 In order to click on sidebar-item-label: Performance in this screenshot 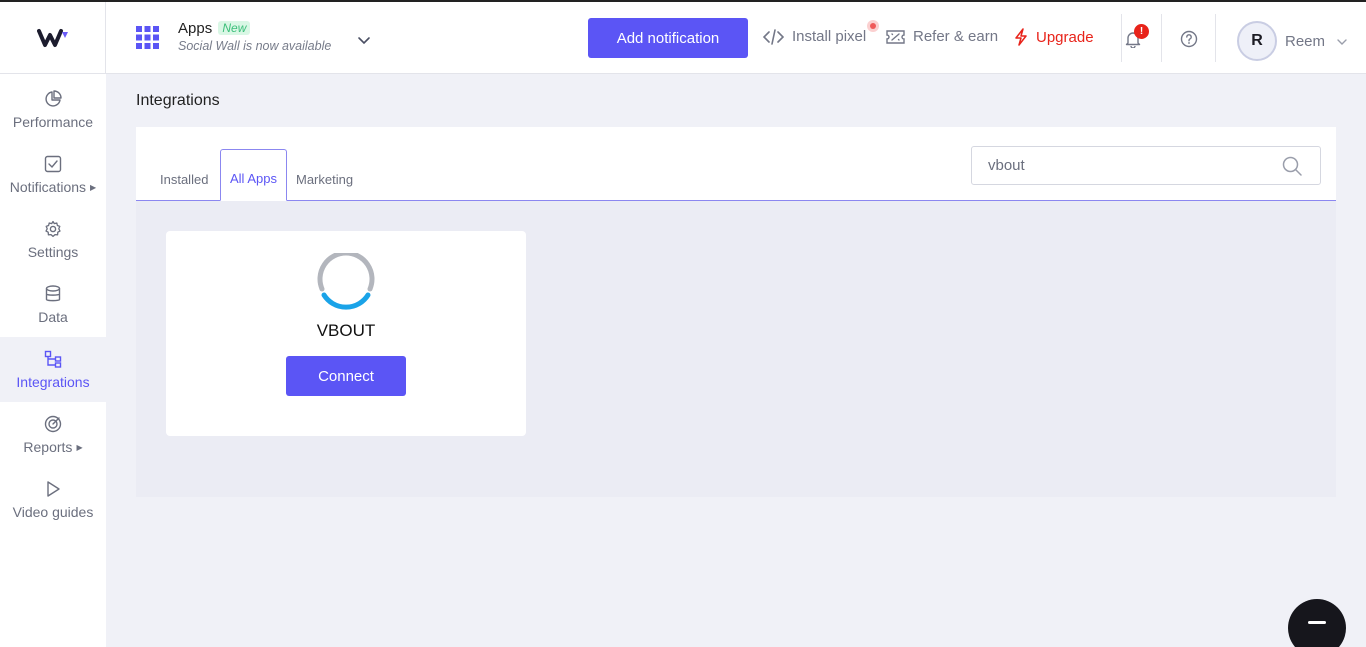, I will do `click(53, 121)`.